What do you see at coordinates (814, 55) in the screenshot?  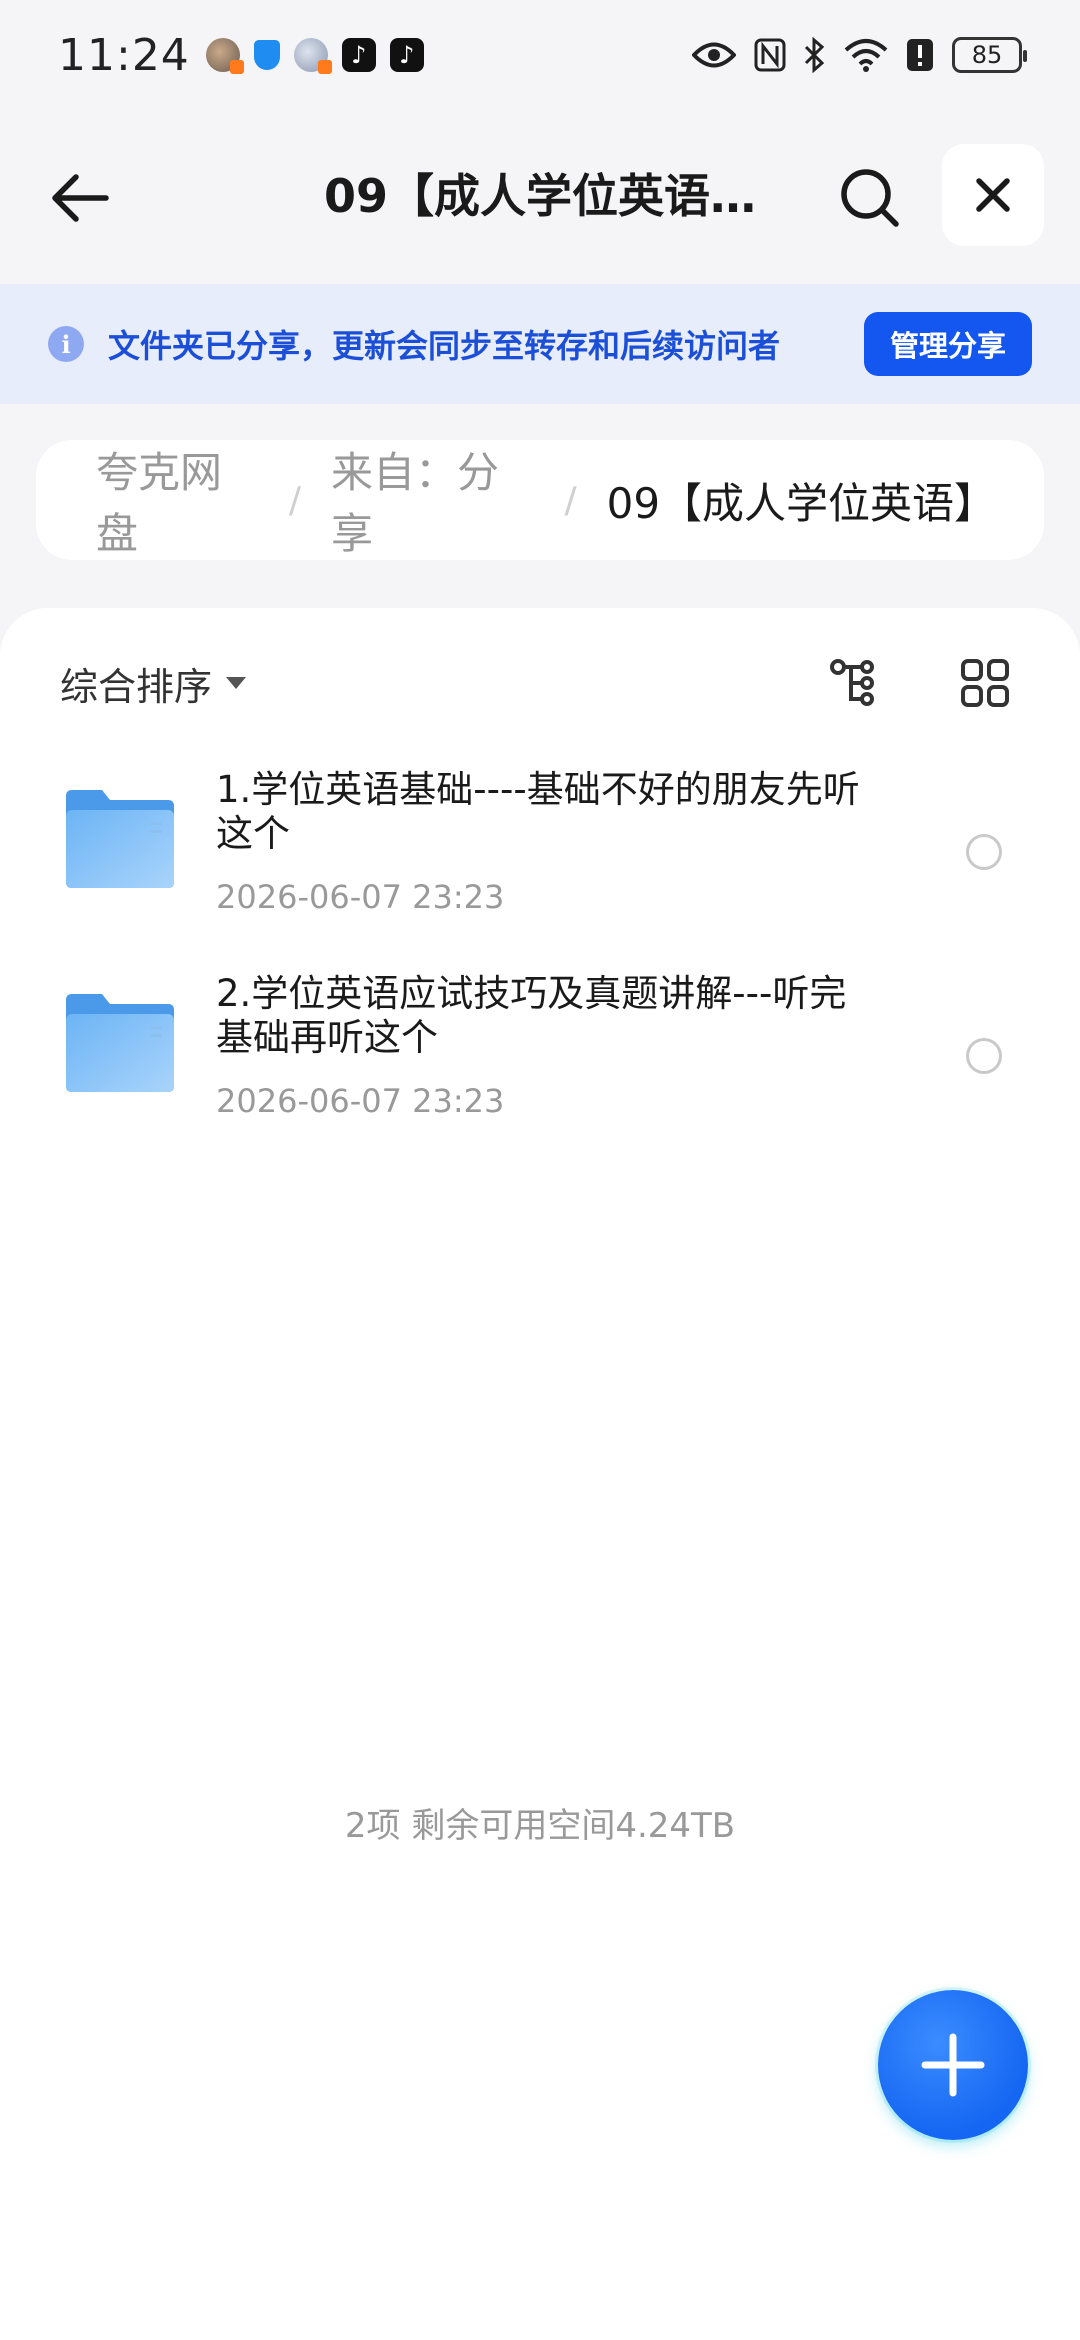 I see `bluetooth-icon` at bounding box center [814, 55].